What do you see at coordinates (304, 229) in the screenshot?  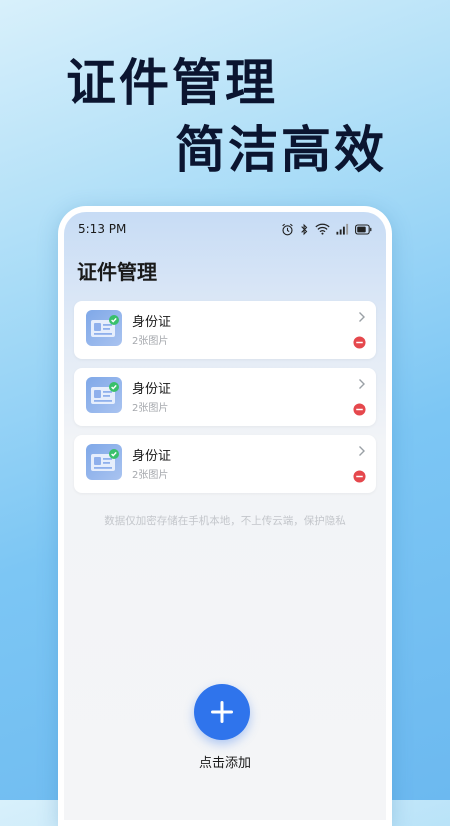 I see `bluetooth-icon` at bounding box center [304, 229].